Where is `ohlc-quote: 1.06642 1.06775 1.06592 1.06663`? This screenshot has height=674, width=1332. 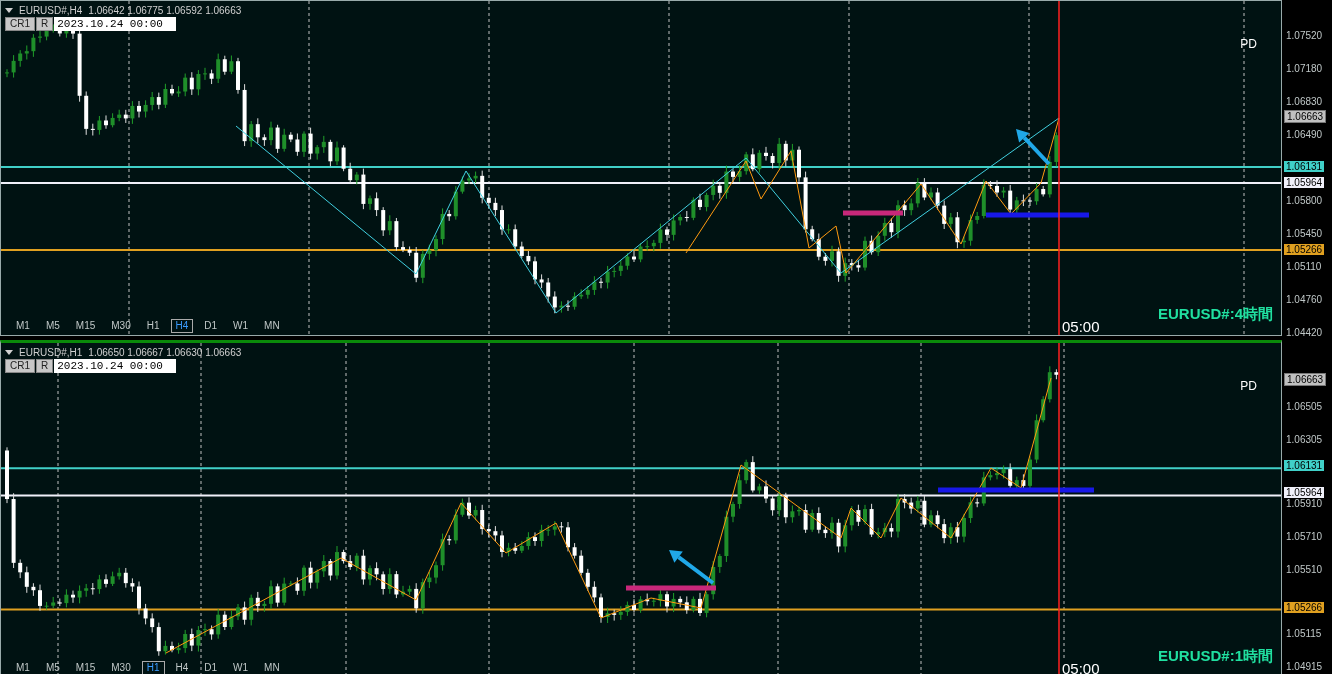 ohlc-quote: 1.06642 1.06775 1.06592 1.06663 is located at coordinates (165, 11).